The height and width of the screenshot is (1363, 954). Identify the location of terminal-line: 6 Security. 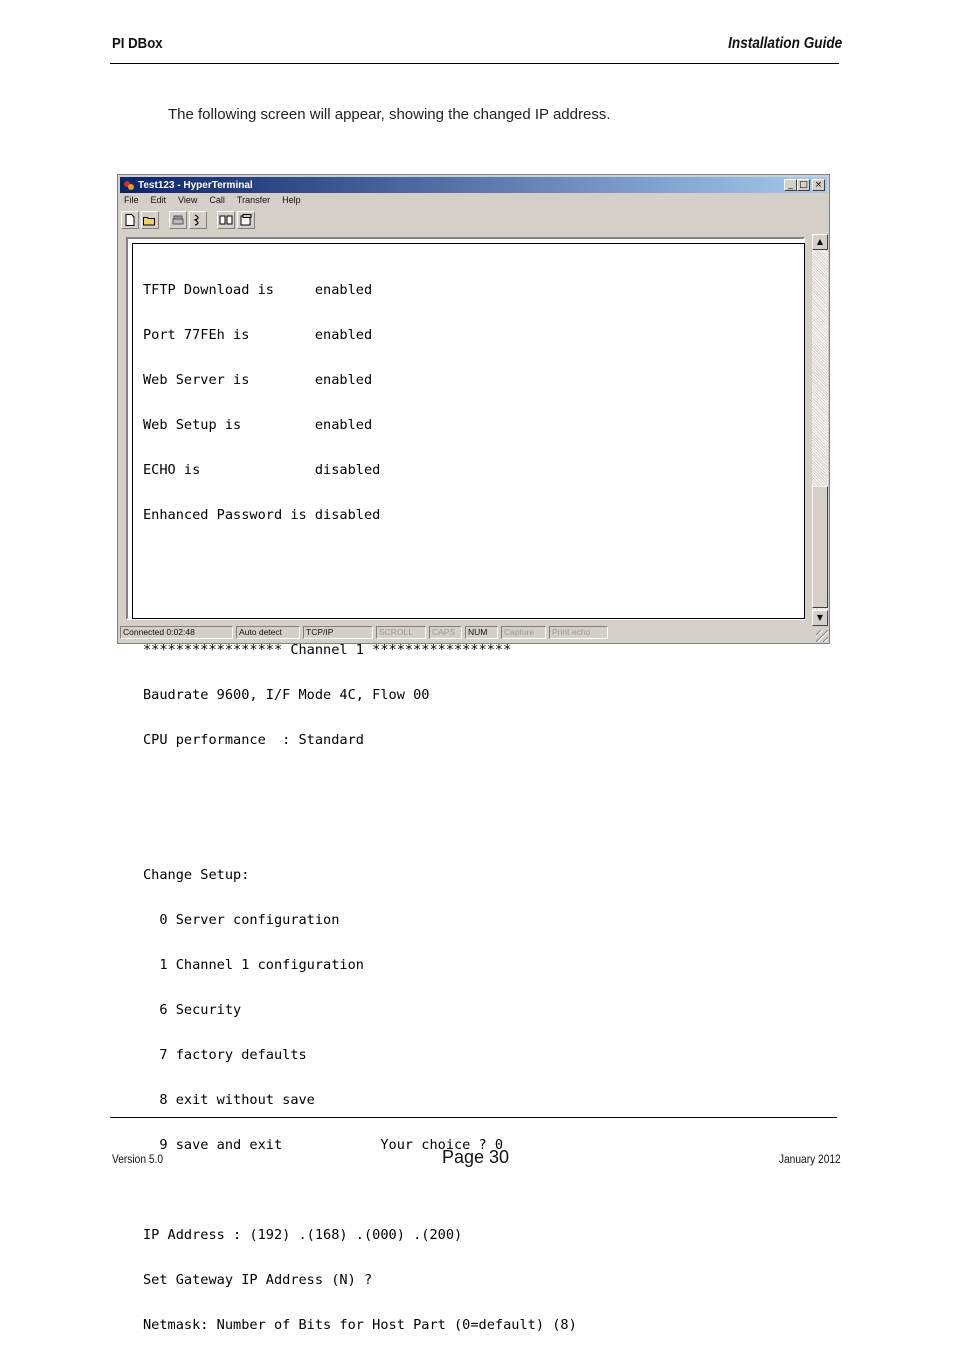
(192, 1010).